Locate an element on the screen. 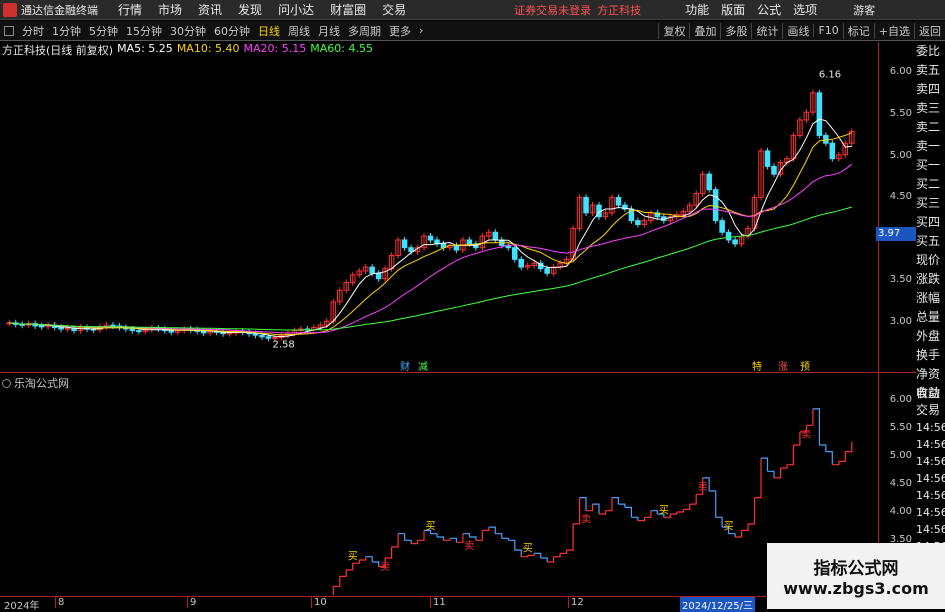  menu-layout: 版面 is located at coordinates (733, 9).